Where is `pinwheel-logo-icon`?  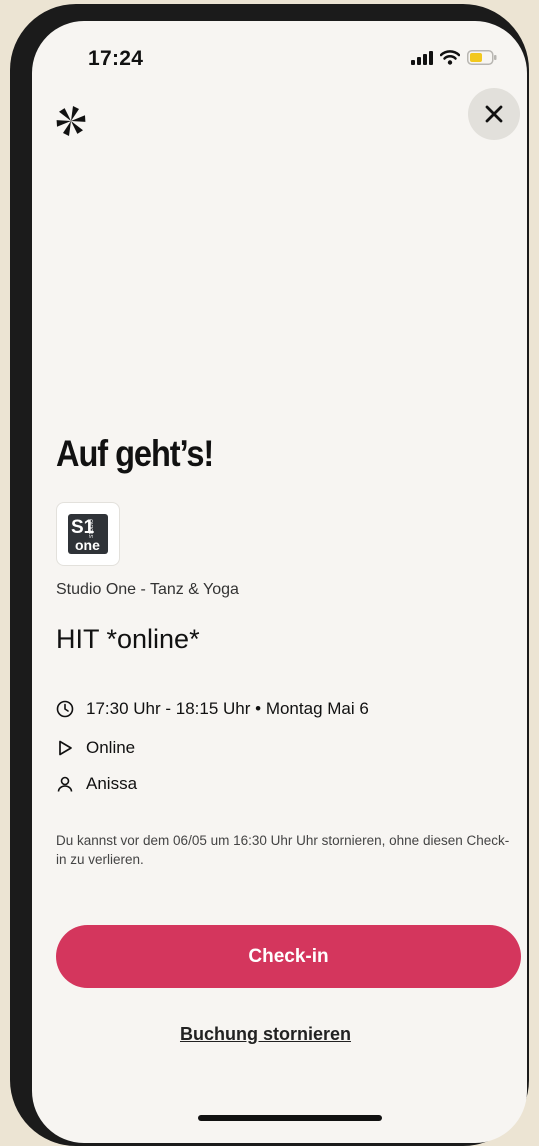
pinwheel-logo-icon is located at coordinates (71, 121).